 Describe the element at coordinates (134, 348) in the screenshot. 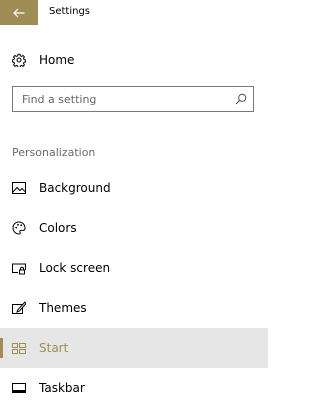

I see `nav-item-start: Start` at that location.